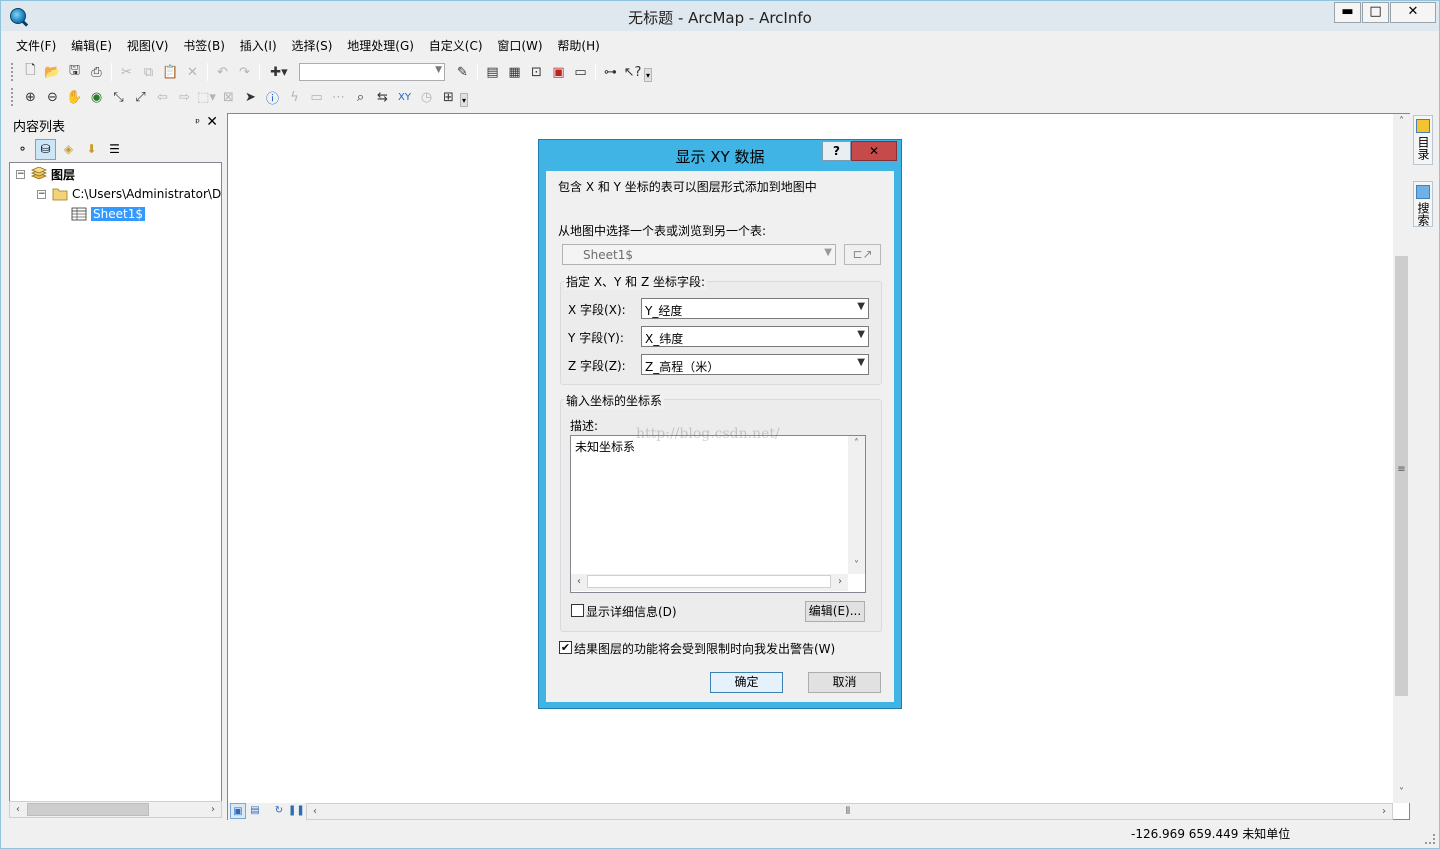  What do you see at coordinates (404, 97) in the screenshot?
I see `go-to-xy-icon: XY` at bounding box center [404, 97].